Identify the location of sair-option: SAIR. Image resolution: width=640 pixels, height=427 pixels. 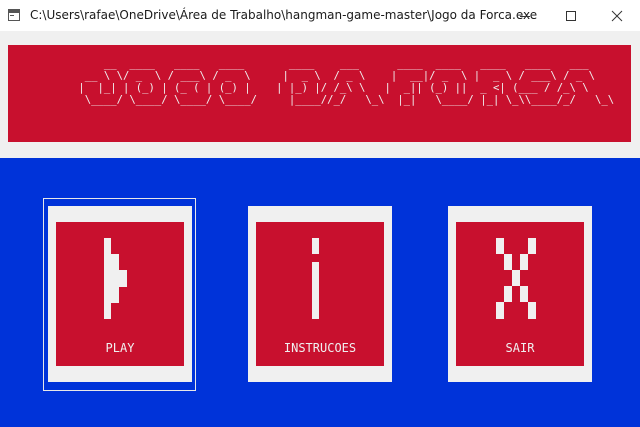
(520, 294).